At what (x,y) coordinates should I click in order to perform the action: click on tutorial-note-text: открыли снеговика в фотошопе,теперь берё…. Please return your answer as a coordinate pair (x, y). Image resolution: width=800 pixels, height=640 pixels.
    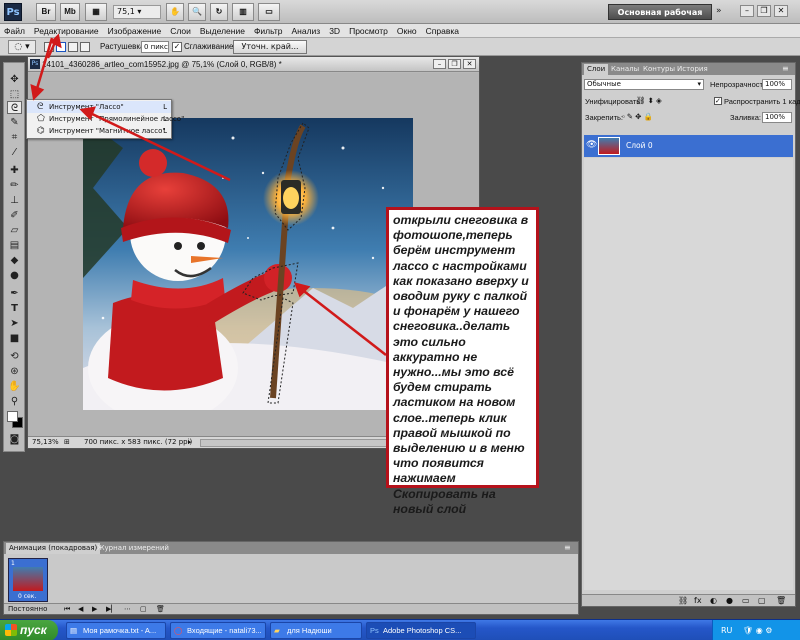
    Looking at the image, I should click on (461, 364).